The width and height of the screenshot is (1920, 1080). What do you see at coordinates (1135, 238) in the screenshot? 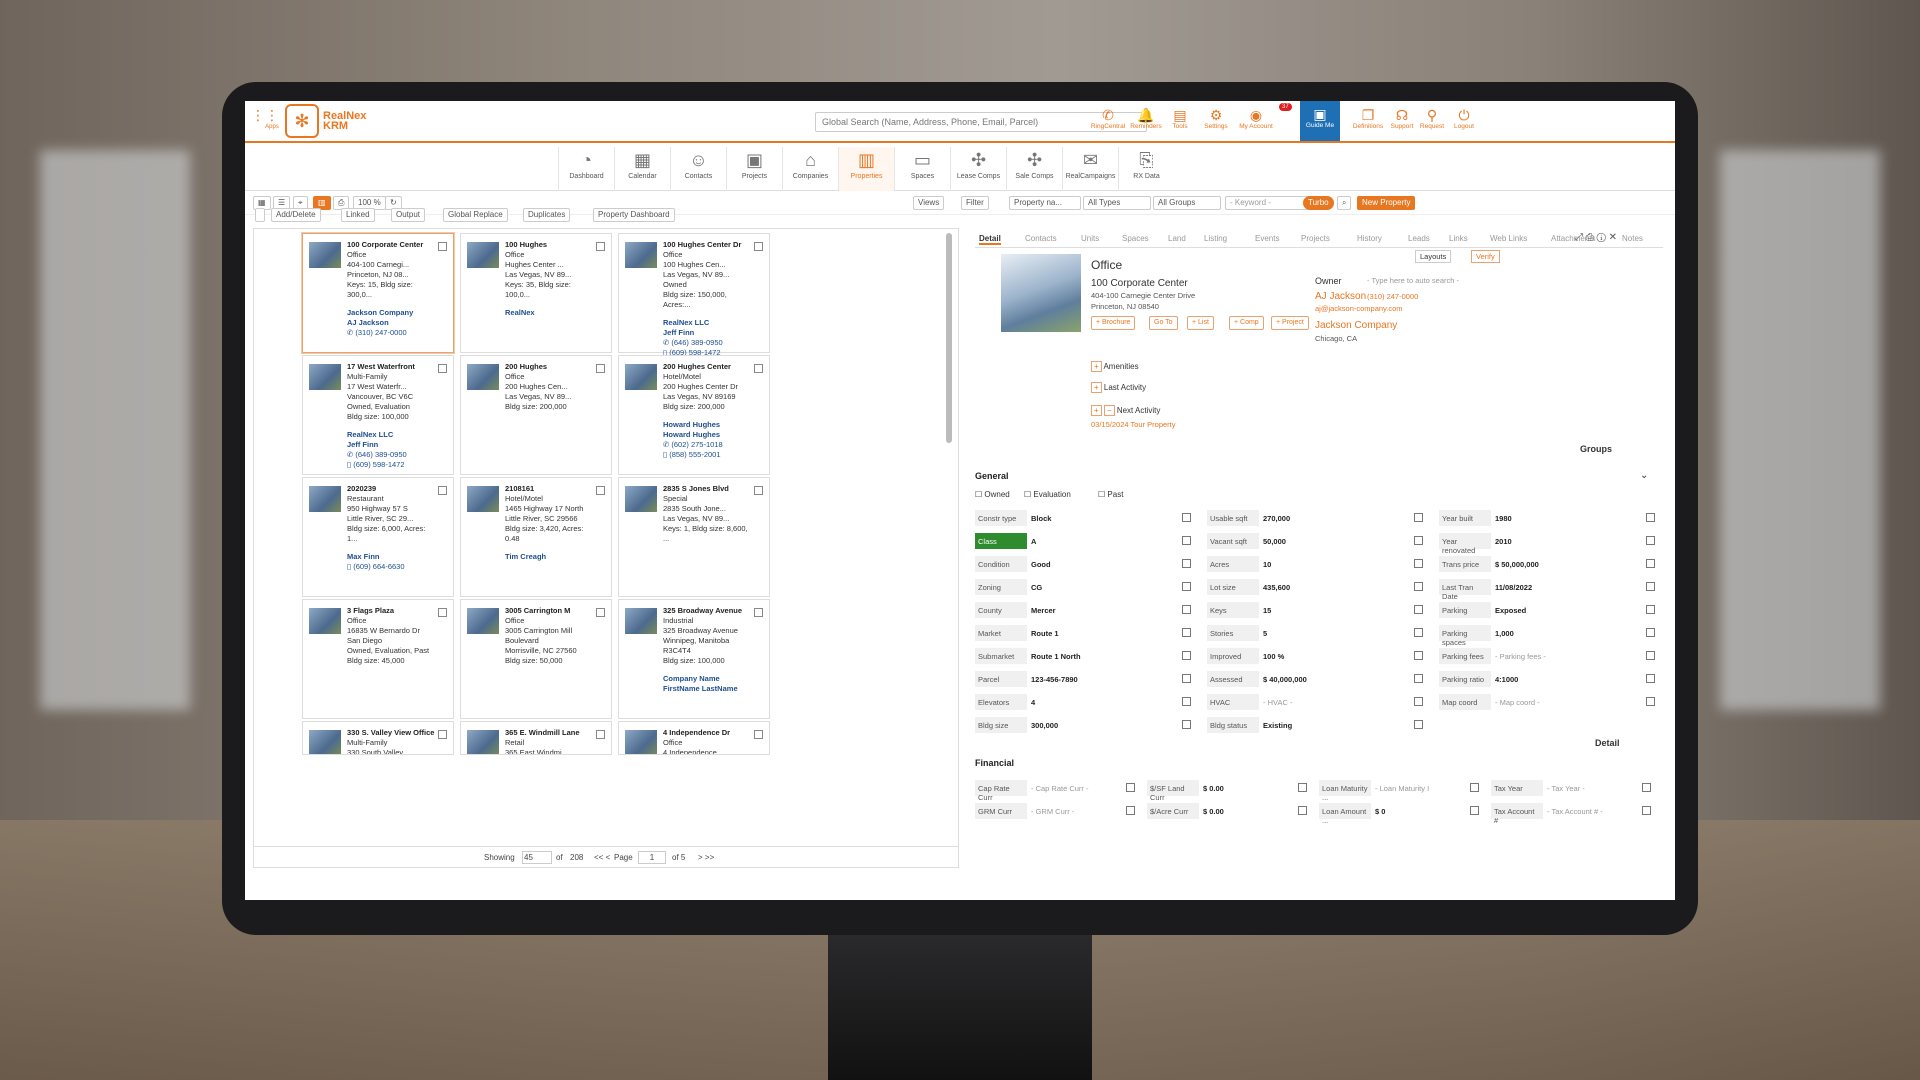
I see `detail-tab-spaces: Spaces` at bounding box center [1135, 238].